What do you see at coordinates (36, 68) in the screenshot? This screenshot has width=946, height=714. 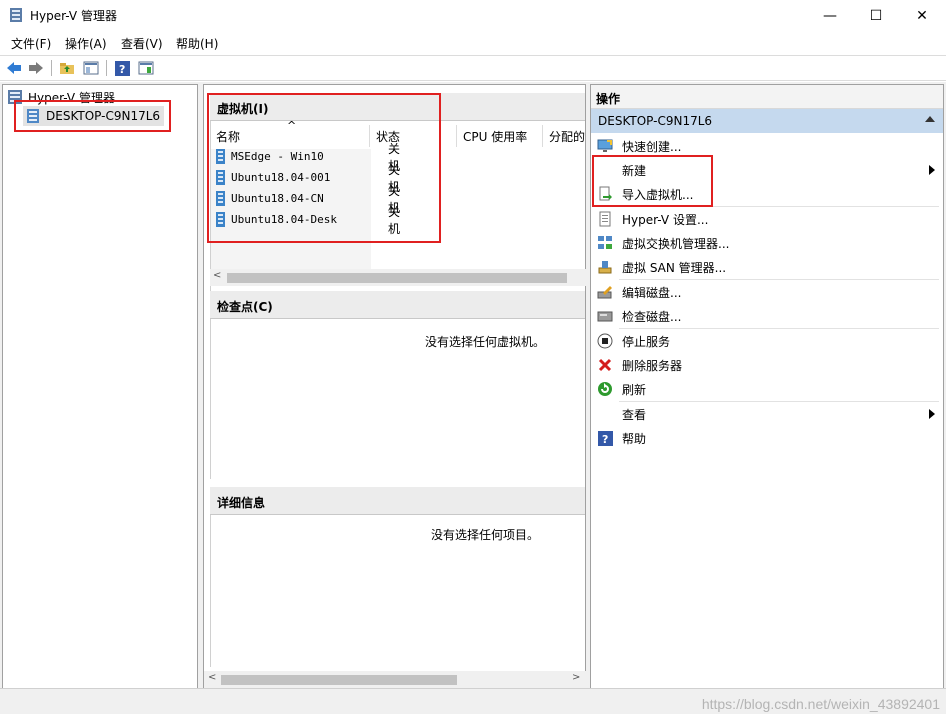 I see `forward-arrow-icon` at bounding box center [36, 68].